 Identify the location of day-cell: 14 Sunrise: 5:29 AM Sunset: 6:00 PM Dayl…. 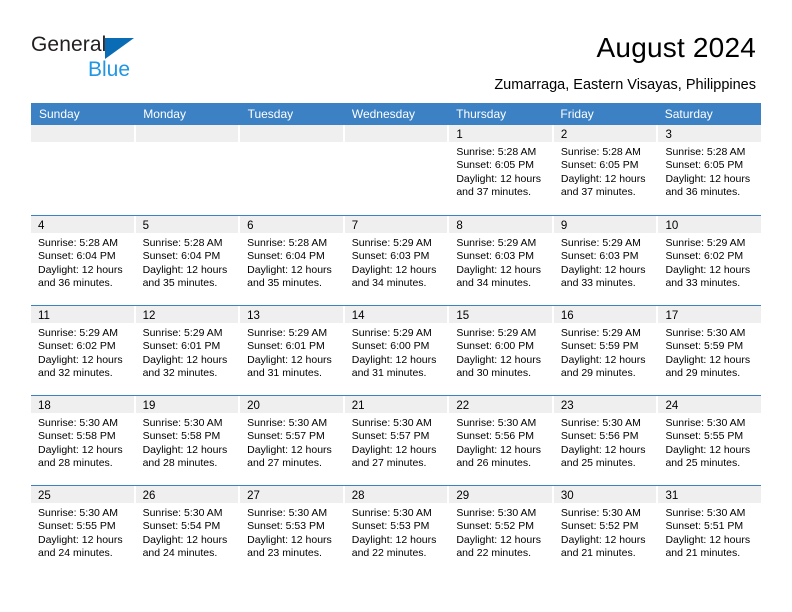
(396, 349).